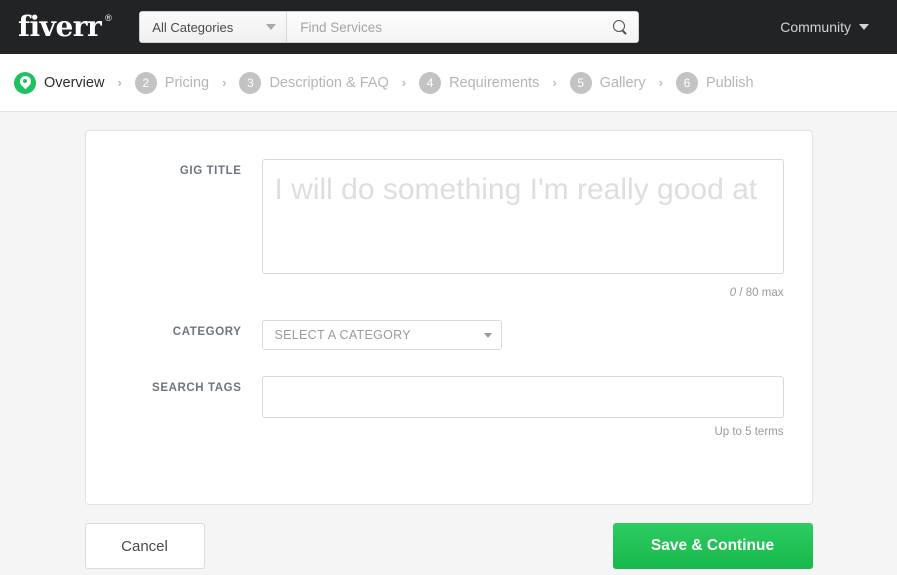 The image size is (897, 575). Describe the element at coordinates (329, 82) in the screenshot. I see `step-description-faq-label: Description & FAQ` at that location.